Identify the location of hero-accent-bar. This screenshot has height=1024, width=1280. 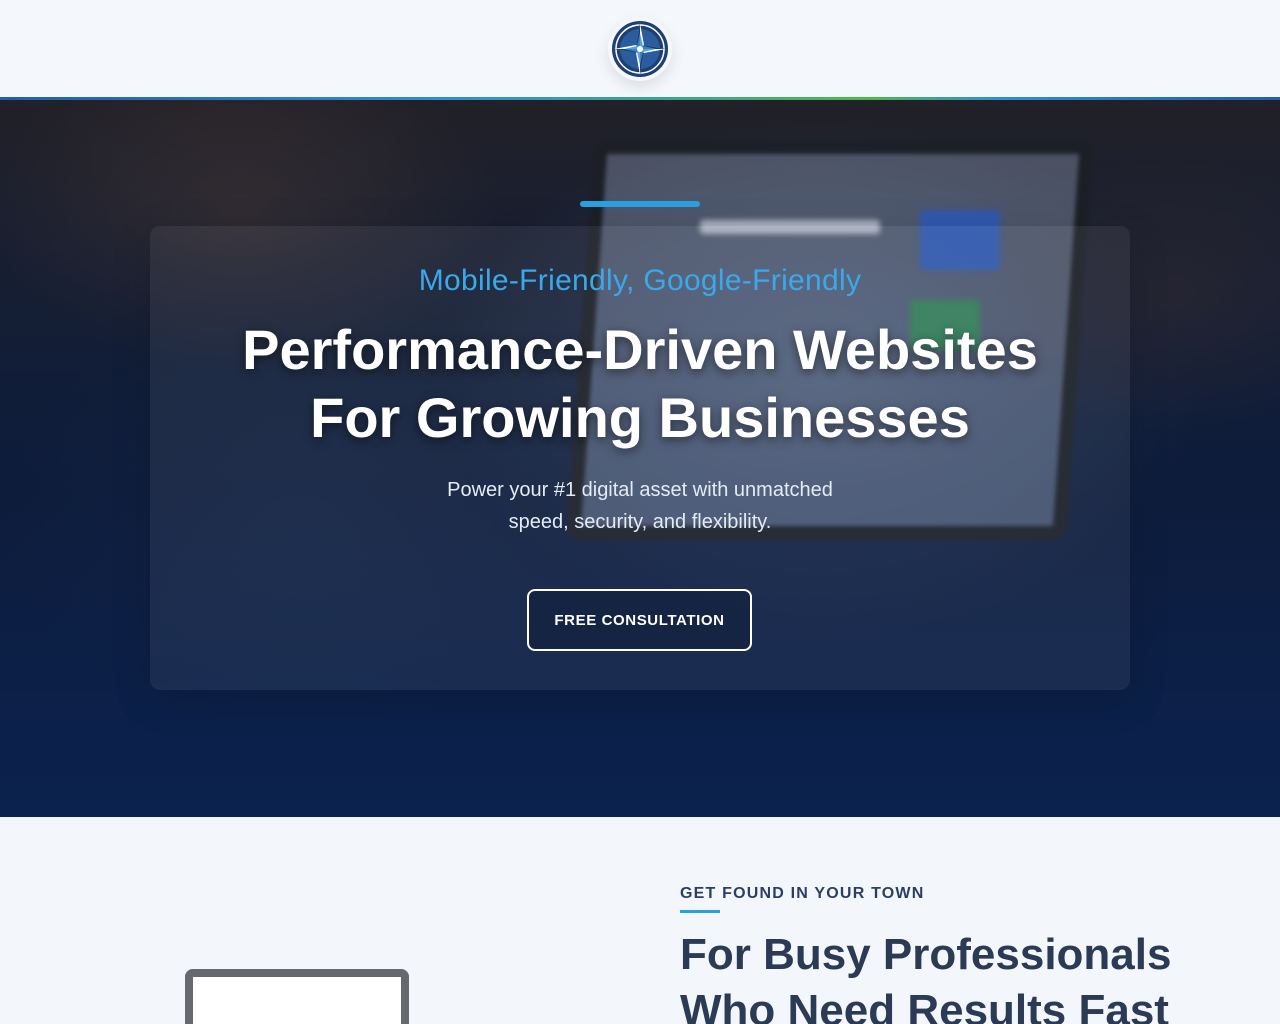
(640, 204).